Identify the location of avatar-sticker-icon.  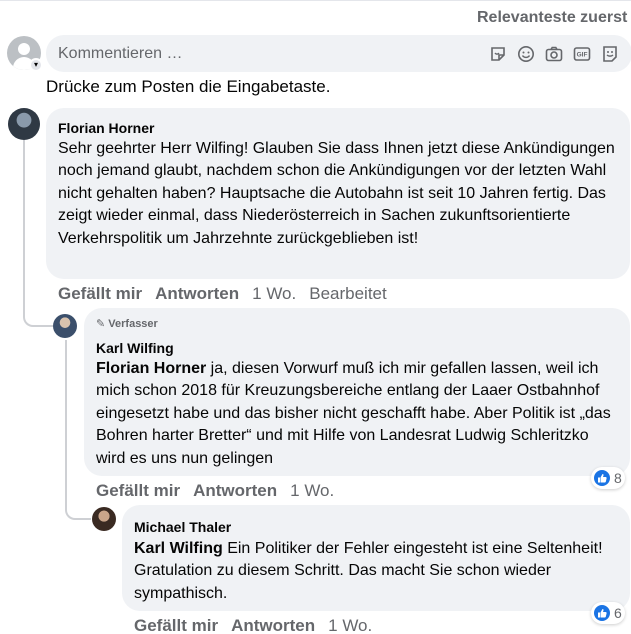
(610, 54).